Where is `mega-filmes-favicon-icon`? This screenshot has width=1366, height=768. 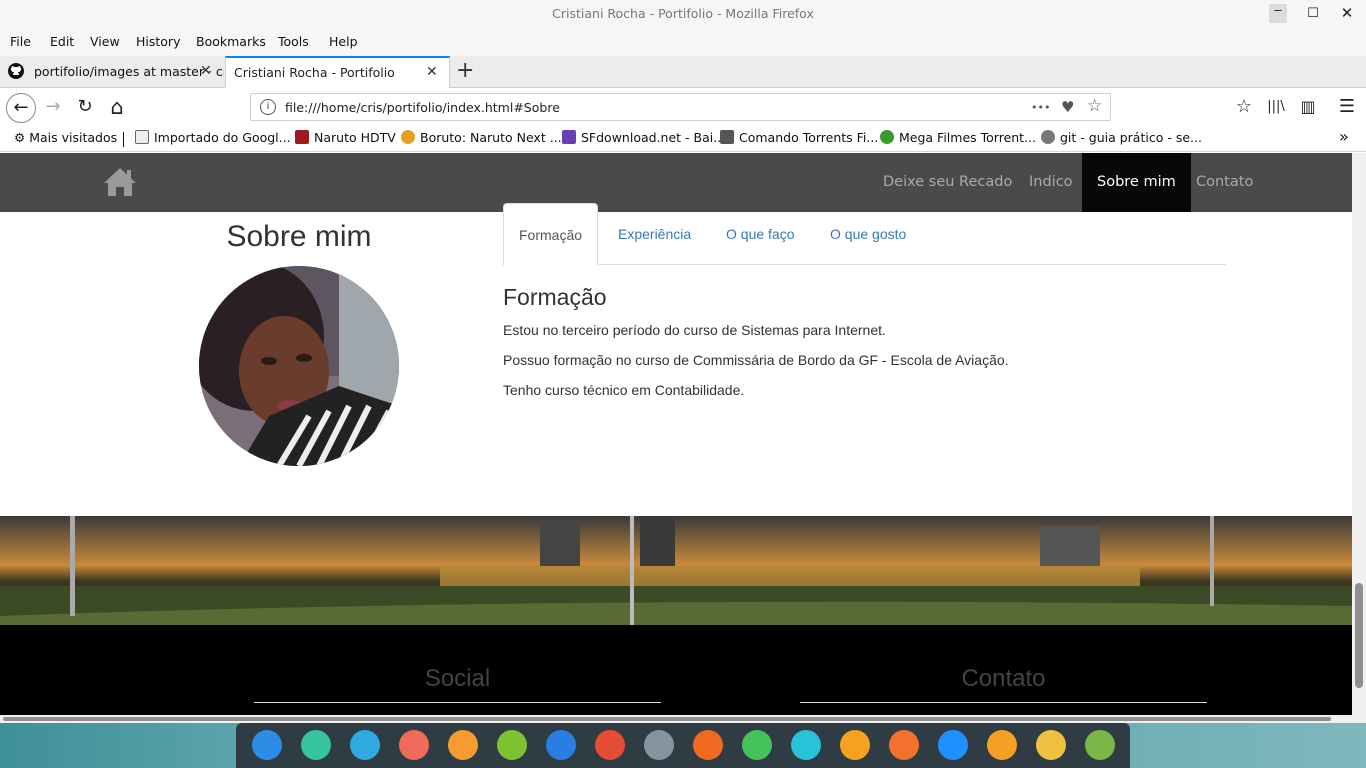
mega-filmes-favicon-icon is located at coordinates (887, 137).